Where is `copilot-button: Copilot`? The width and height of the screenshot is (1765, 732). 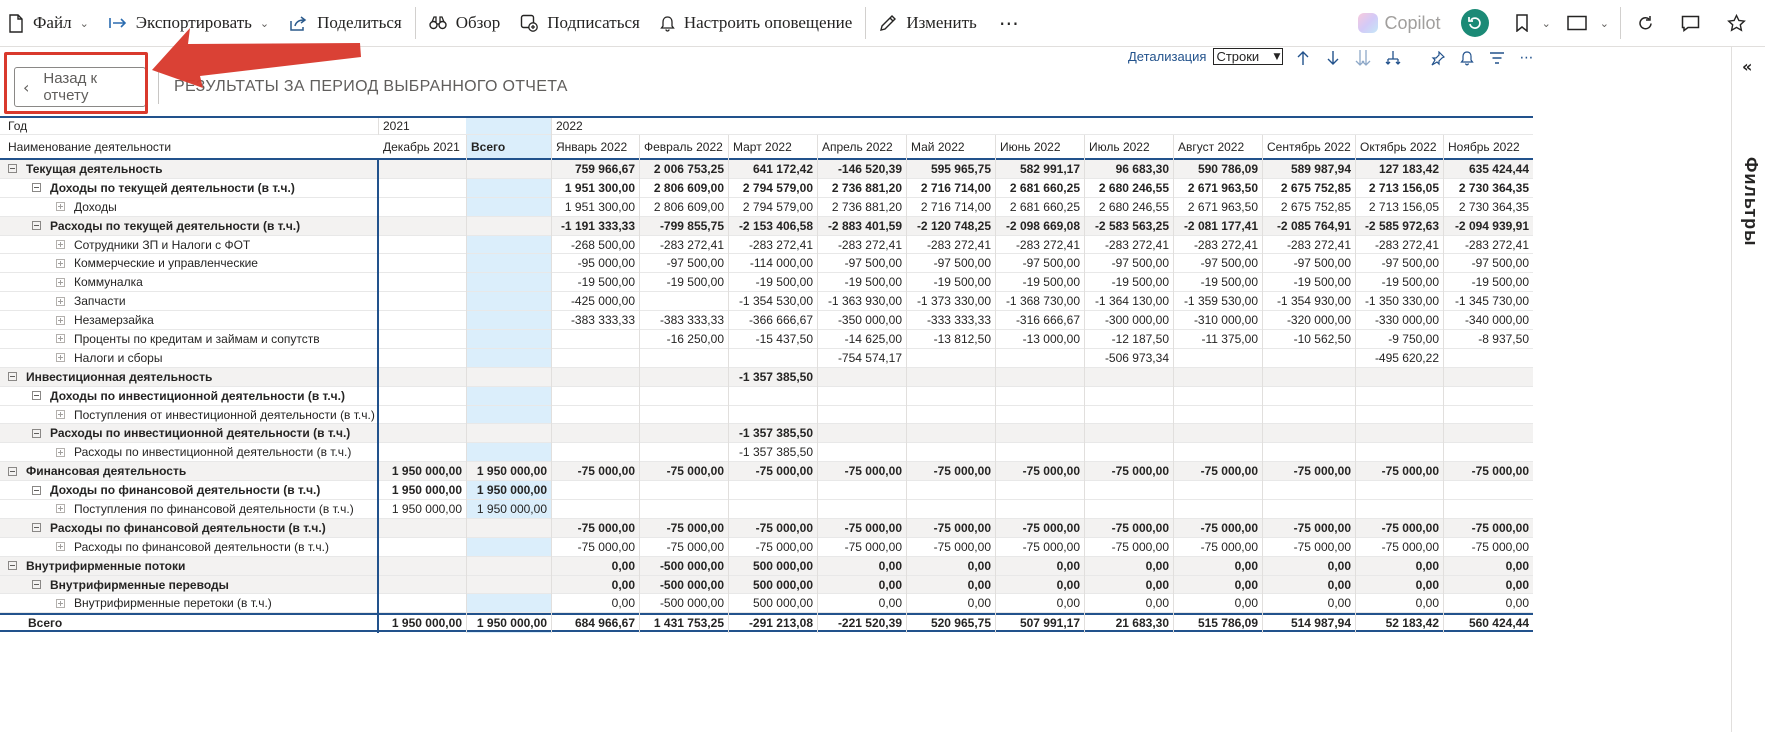
copilot-button: Copilot is located at coordinates (1399, 23).